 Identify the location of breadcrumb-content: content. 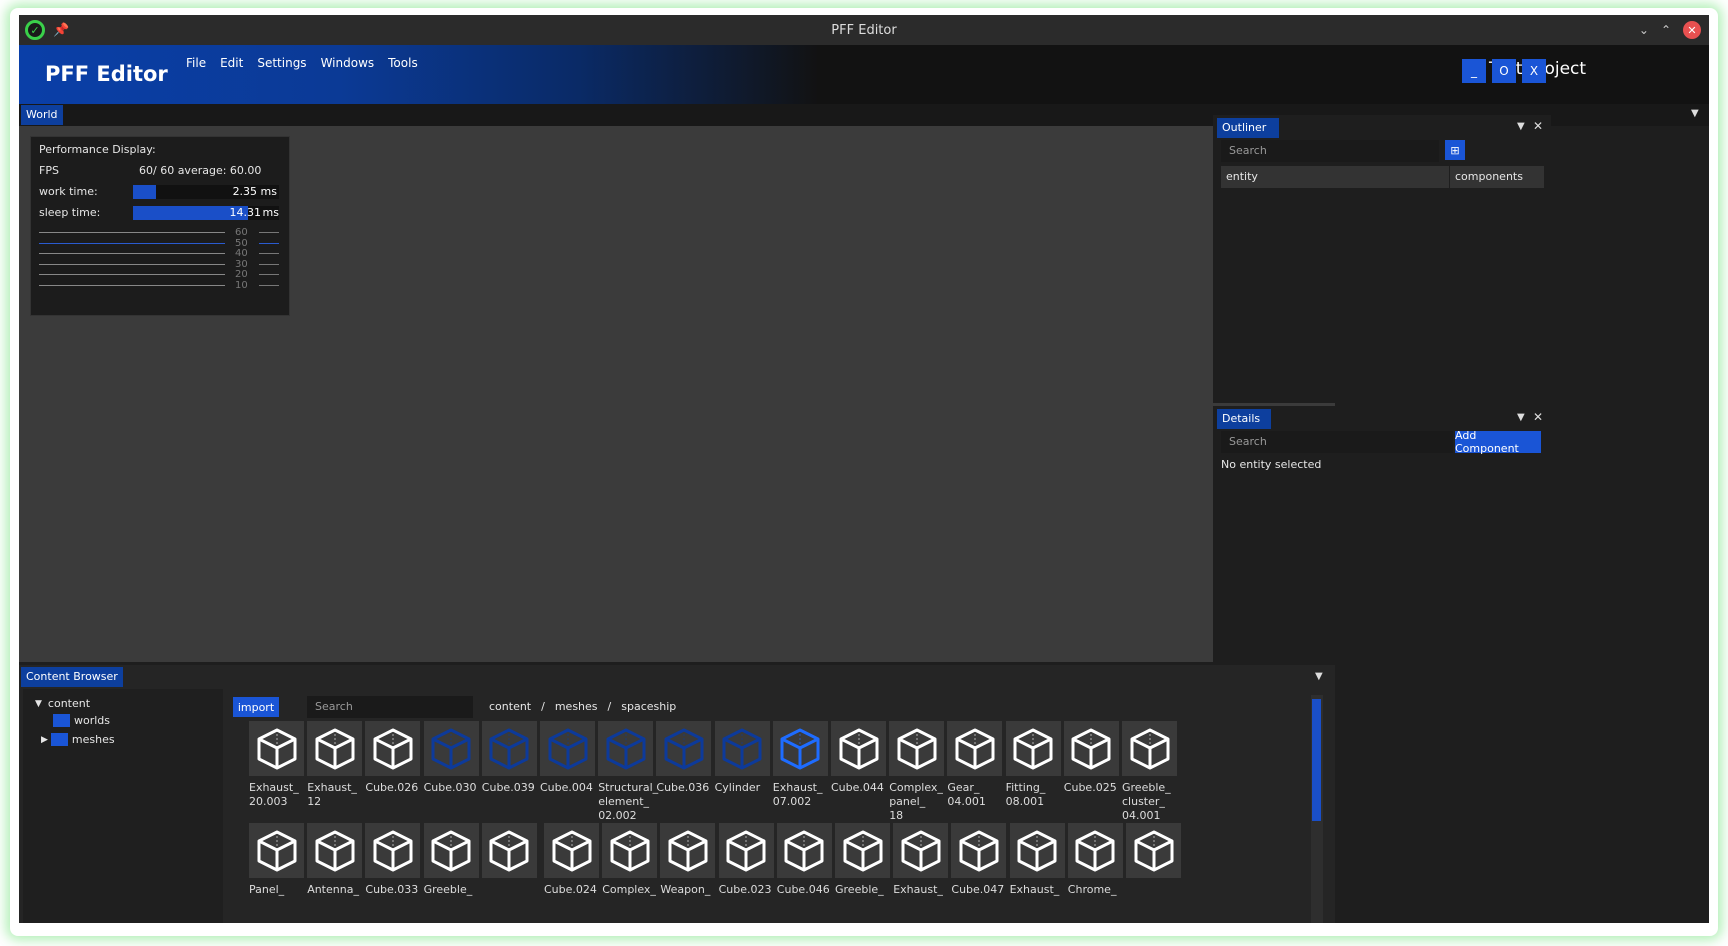
(510, 706).